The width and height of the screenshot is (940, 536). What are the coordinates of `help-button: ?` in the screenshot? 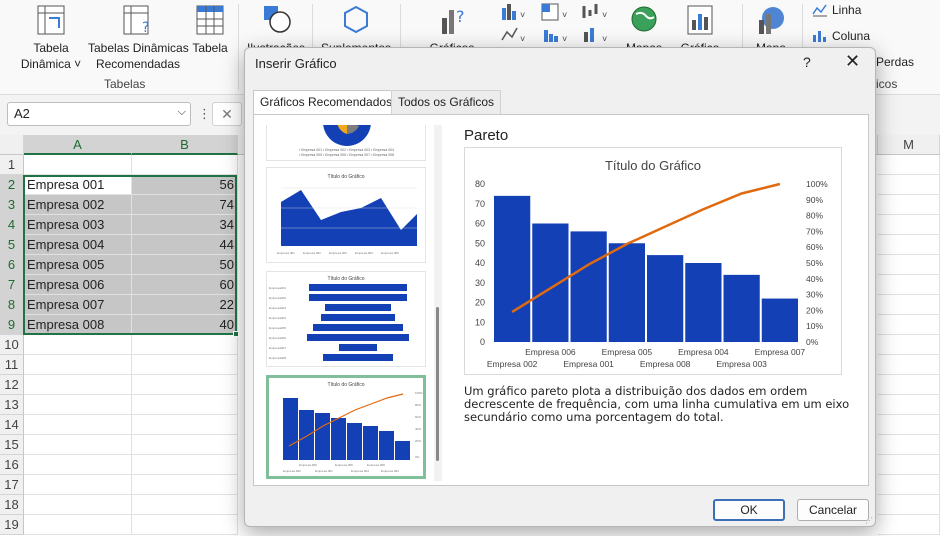 It's located at (807, 62).